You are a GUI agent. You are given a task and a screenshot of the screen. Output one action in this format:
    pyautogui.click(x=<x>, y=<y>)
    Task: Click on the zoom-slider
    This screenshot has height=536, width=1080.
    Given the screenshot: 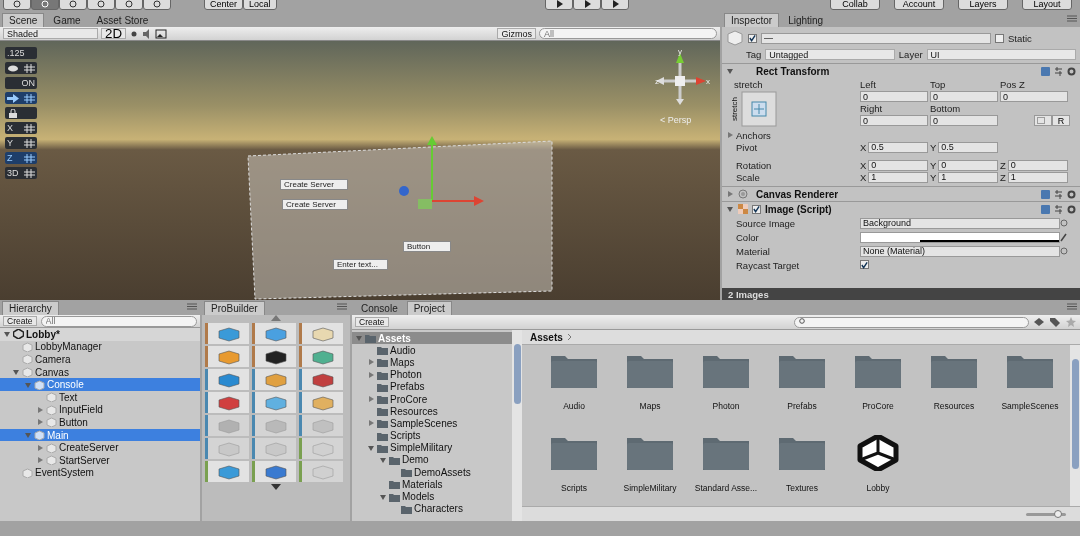 What is the action you would take?
    pyautogui.click(x=1046, y=514)
    